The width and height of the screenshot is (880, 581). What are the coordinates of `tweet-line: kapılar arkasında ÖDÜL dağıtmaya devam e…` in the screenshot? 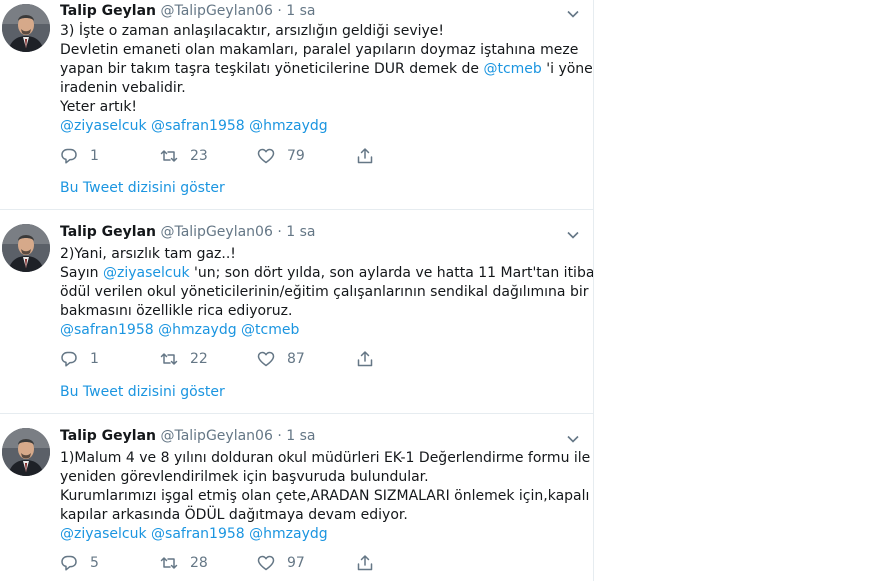 It's located at (234, 515).